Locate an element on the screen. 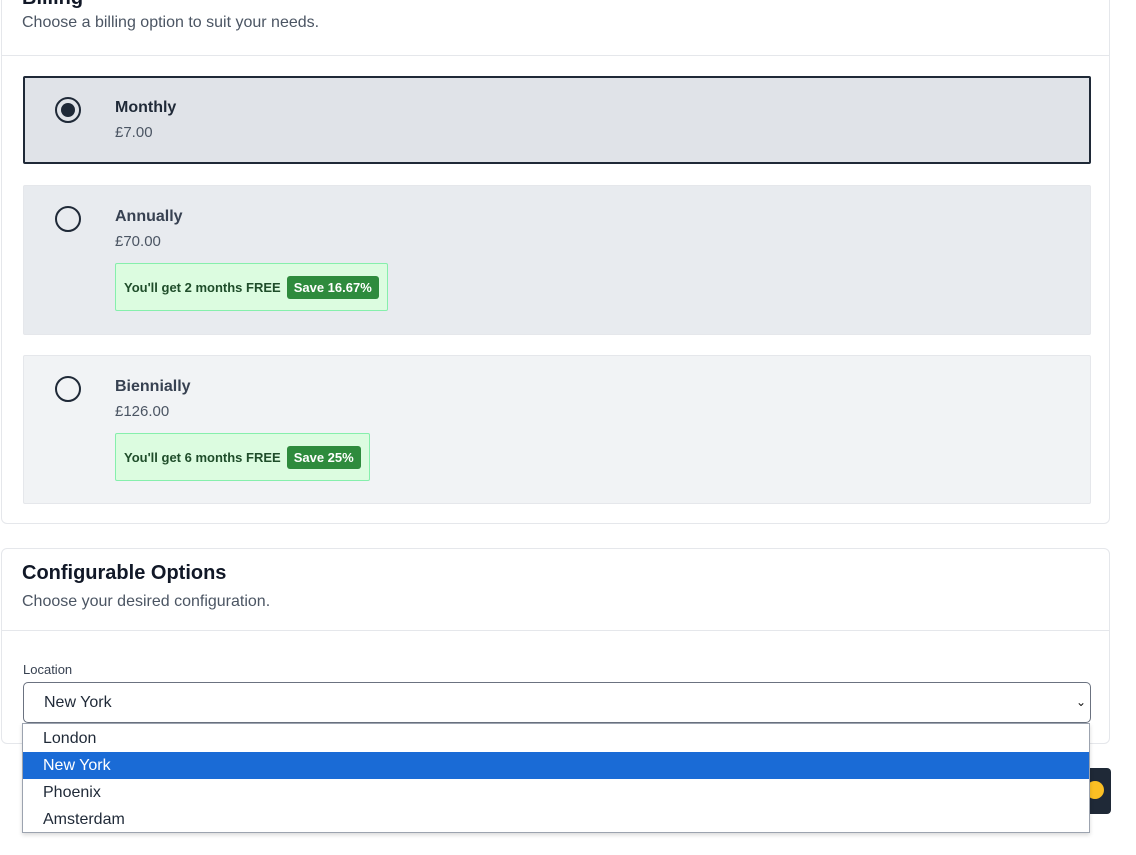 The image size is (1136, 855). billing-title: Billing is located at coordinates (170, 5).